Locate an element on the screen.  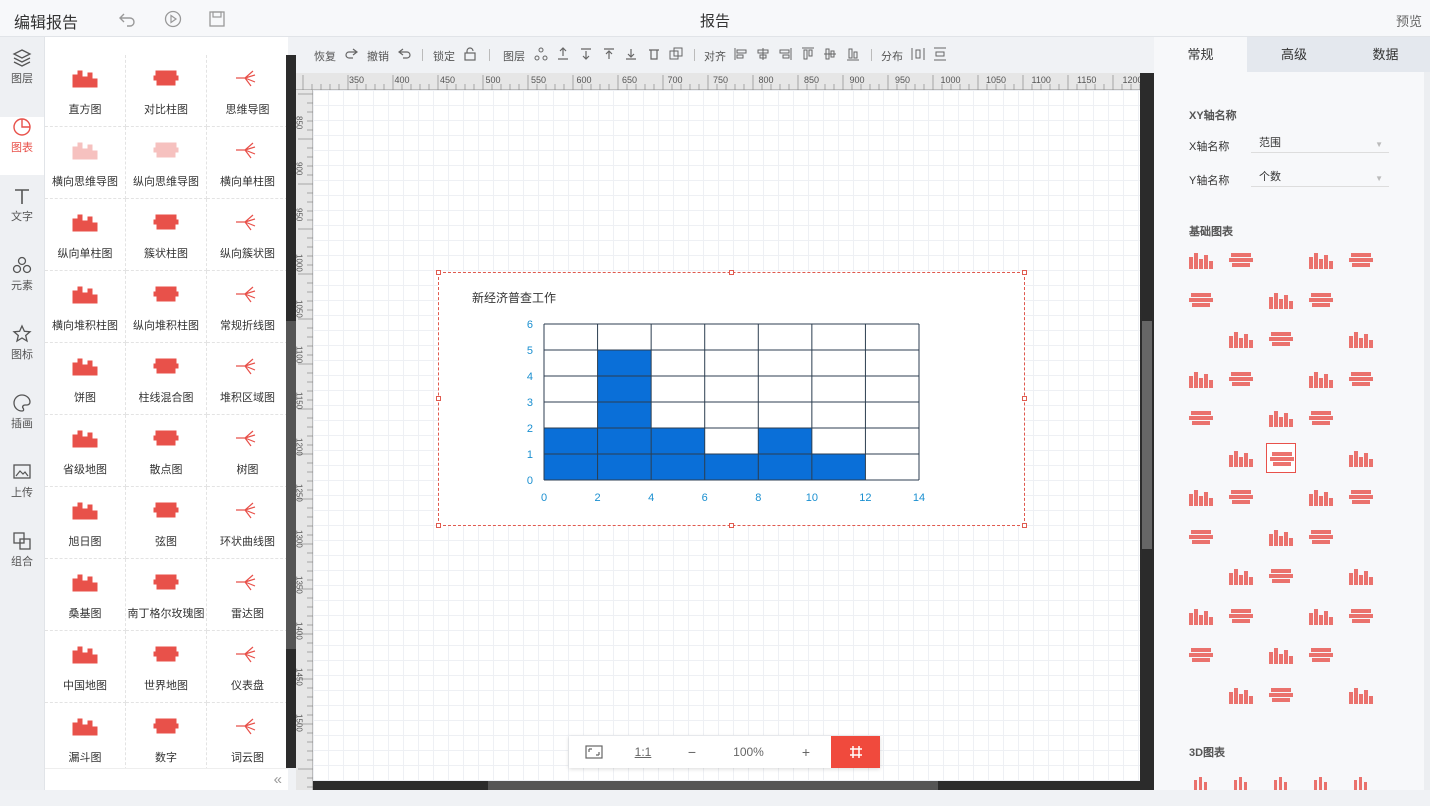
grid-toggle-button is located at coordinates (855, 752).